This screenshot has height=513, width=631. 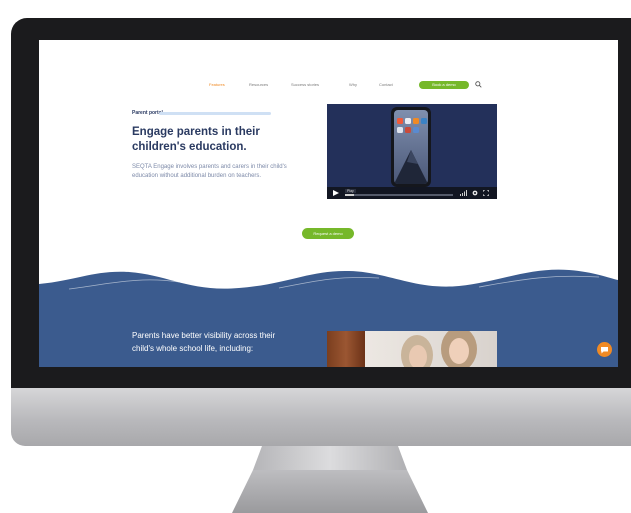 What do you see at coordinates (321, 417) in the screenshot?
I see `monitor-chin` at bounding box center [321, 417].